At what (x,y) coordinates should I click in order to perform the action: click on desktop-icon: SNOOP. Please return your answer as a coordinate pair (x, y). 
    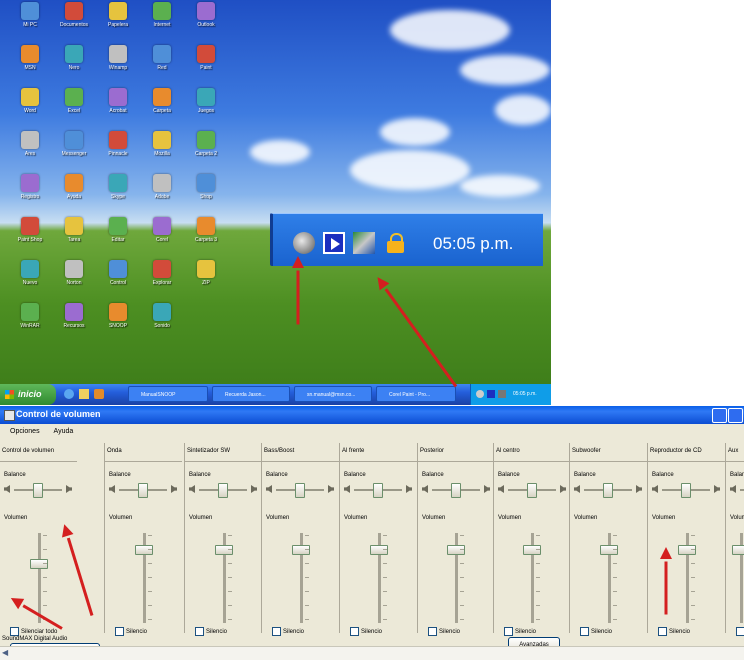
    Looking at the image, I should click on (118, 323).